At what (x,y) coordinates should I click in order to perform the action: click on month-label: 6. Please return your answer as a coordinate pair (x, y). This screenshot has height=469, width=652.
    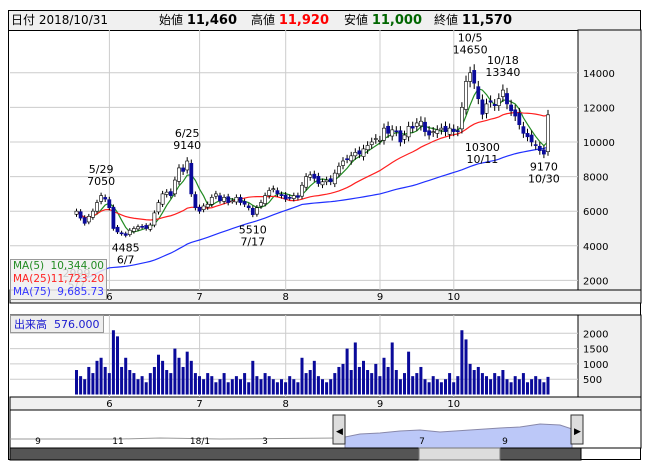
    Looking at the image, I should click on (109, 404).